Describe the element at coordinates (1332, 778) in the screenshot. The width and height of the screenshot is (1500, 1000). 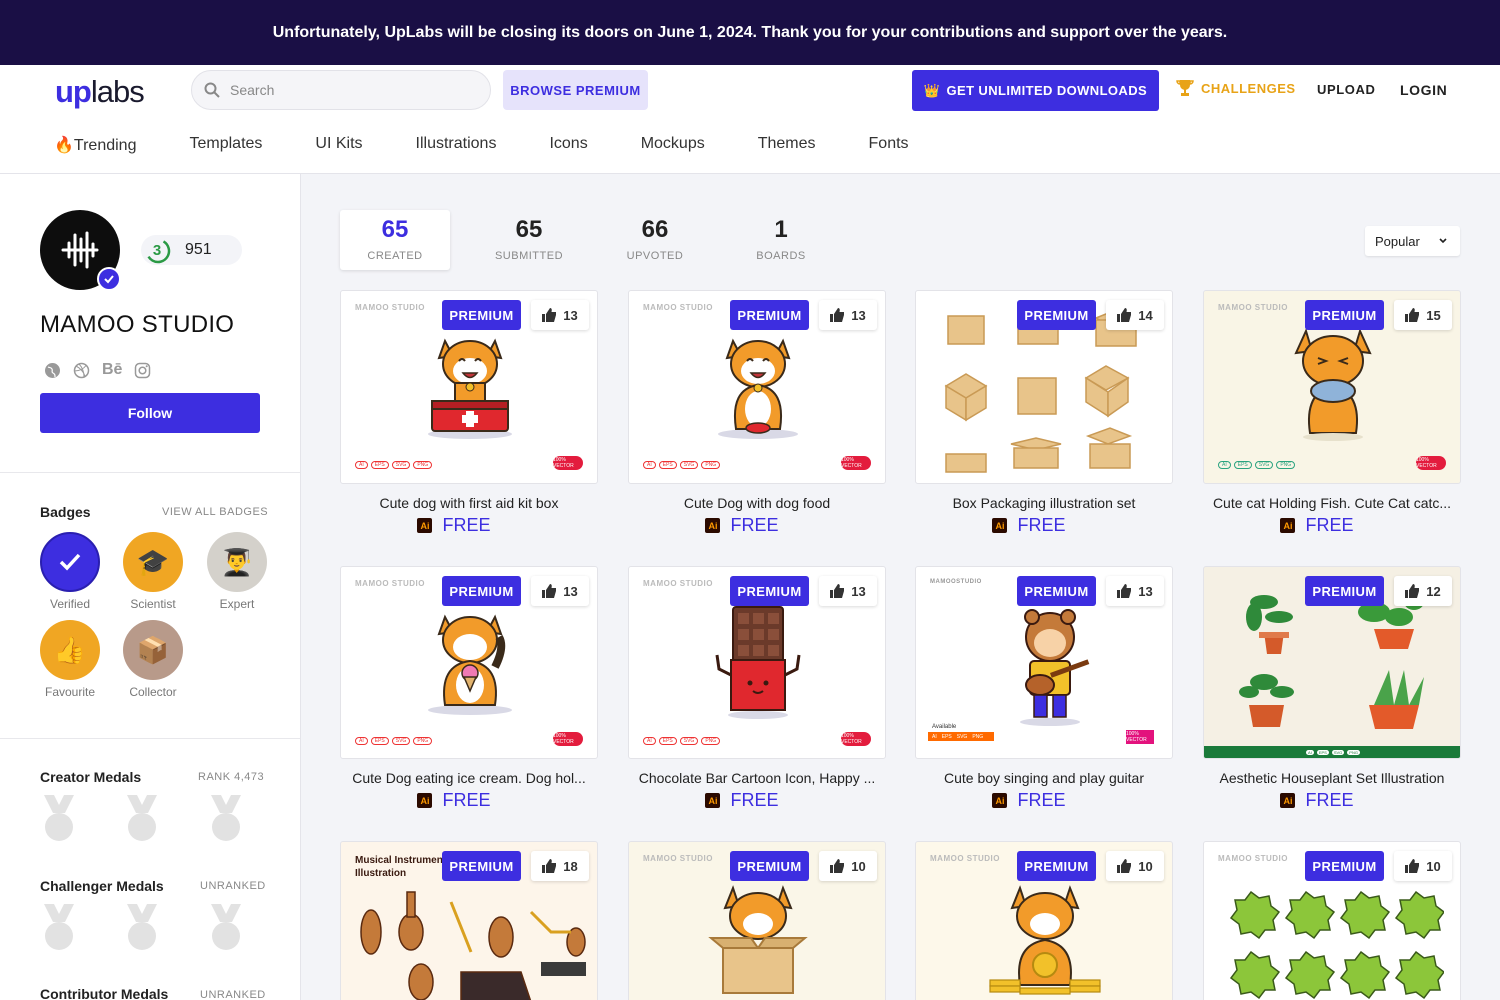
I see `card-title: Aesthetic Houseplant Set Illustration` at that location.